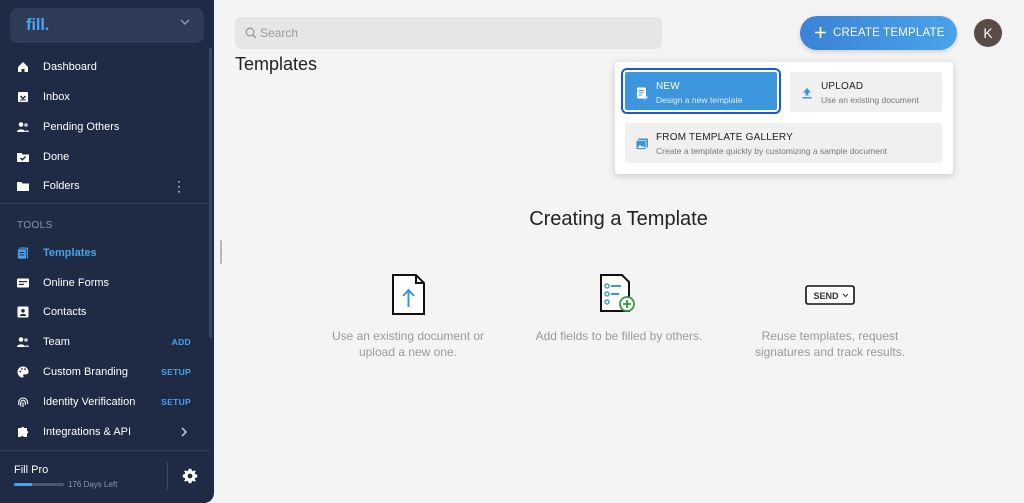 The image size is (1024, 503). What do you see at coordinates (23, 186) in the screenshot?
I see `folder-icon` at bounding box center [23, 186].